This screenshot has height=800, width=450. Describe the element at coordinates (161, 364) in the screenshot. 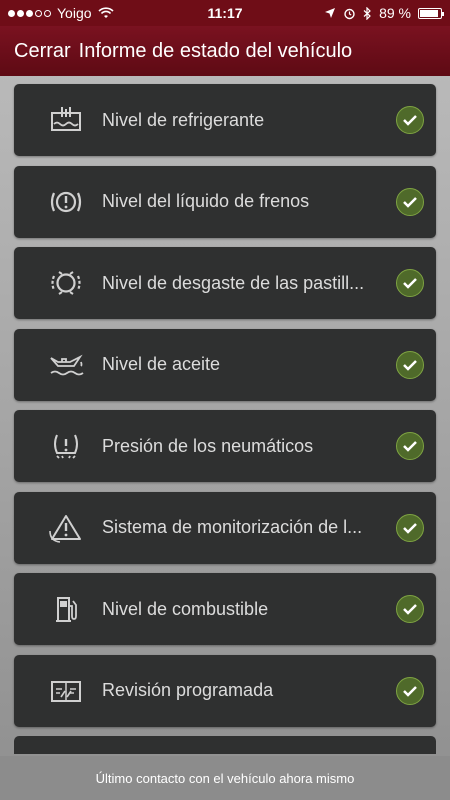

I see `list-item-label: Nivel de aceite` at that location.